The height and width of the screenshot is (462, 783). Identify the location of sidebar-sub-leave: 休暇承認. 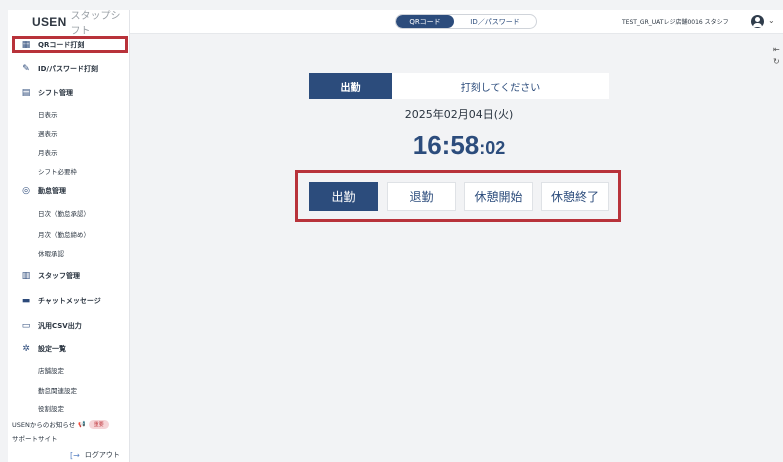
(68, 253).